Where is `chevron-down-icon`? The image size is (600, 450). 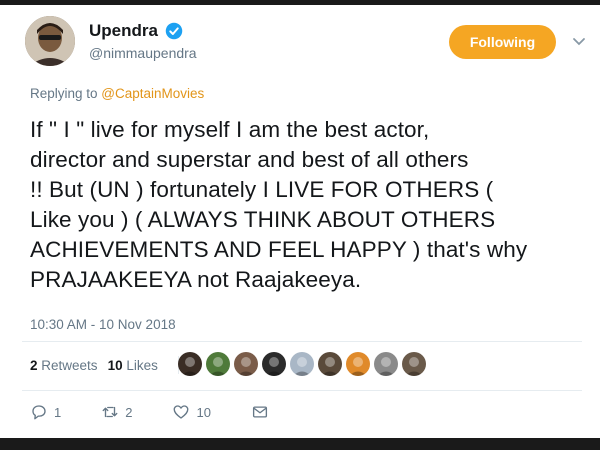 chevron-down-icon is located at coordinates (579, 41).